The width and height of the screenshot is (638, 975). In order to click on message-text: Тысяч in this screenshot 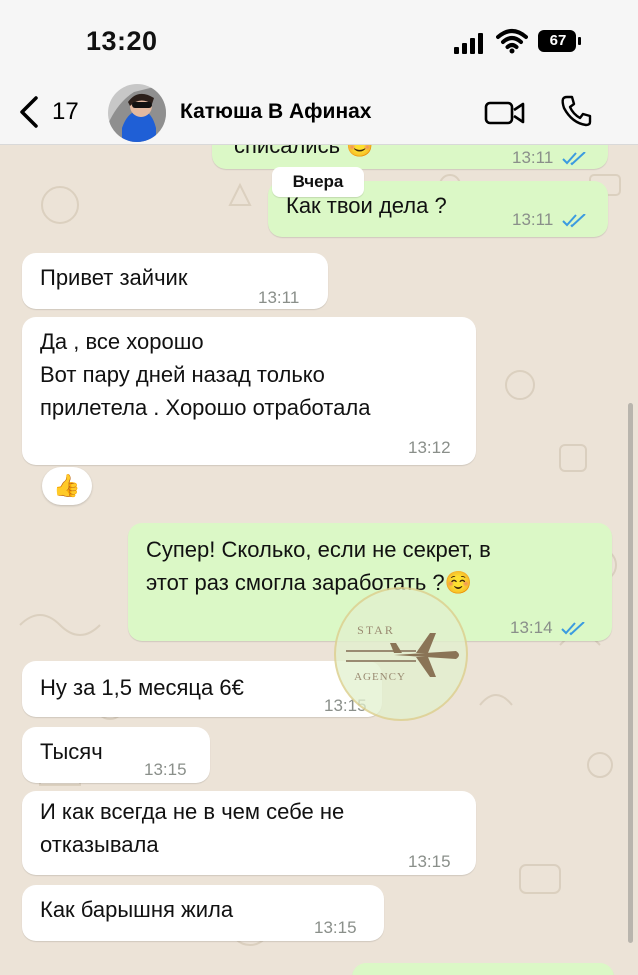, I will do `click(71, 751)`.